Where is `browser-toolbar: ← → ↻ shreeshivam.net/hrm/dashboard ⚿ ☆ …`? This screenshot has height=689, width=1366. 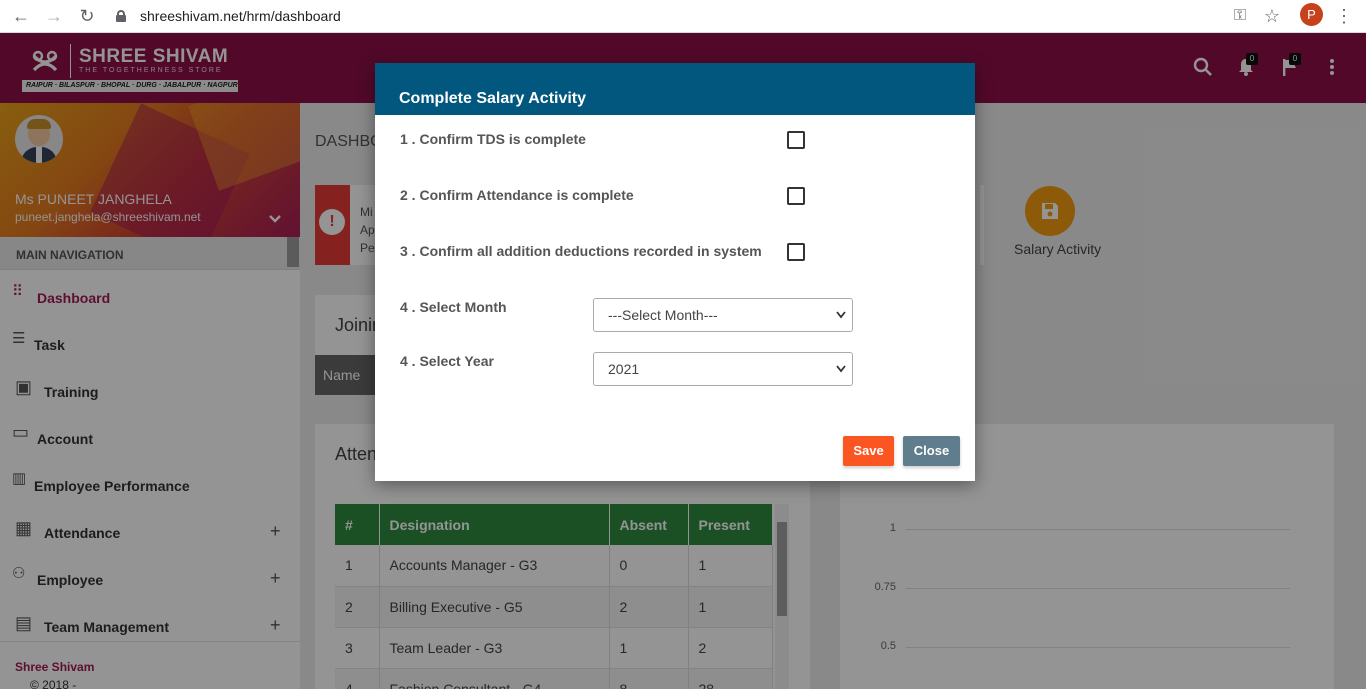
browser-toolbar: ← → ↻ shreeshivam.net/hrm/dashboard ⚿ ☆ … is located at coordinates (683, 16).